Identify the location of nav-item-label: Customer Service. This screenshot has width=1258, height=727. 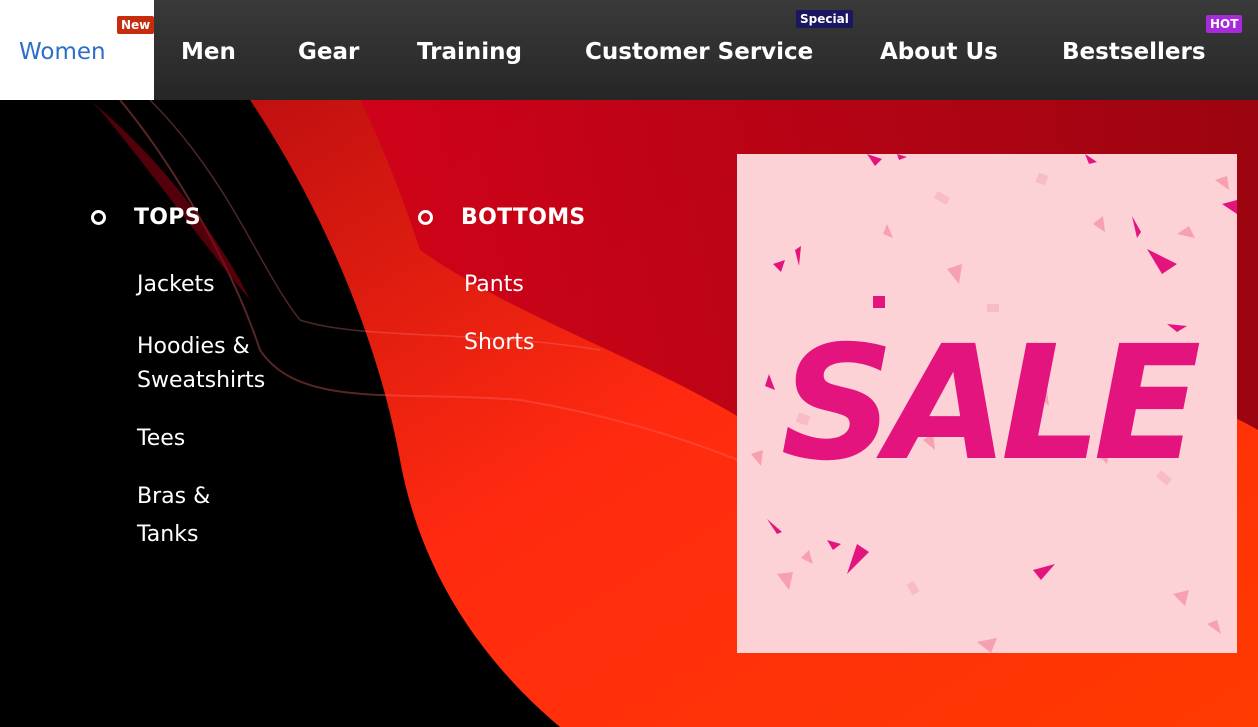
(699, 52).